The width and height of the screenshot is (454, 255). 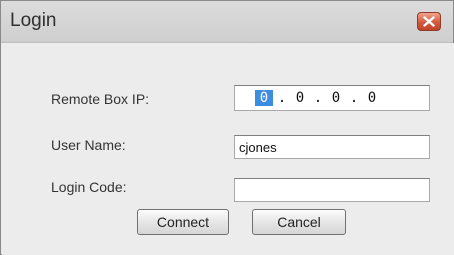 What do you see at coordinates (372, 98) in the screenshot?
I see `ip-octet-4: 0` at bounding box center [372, 98].